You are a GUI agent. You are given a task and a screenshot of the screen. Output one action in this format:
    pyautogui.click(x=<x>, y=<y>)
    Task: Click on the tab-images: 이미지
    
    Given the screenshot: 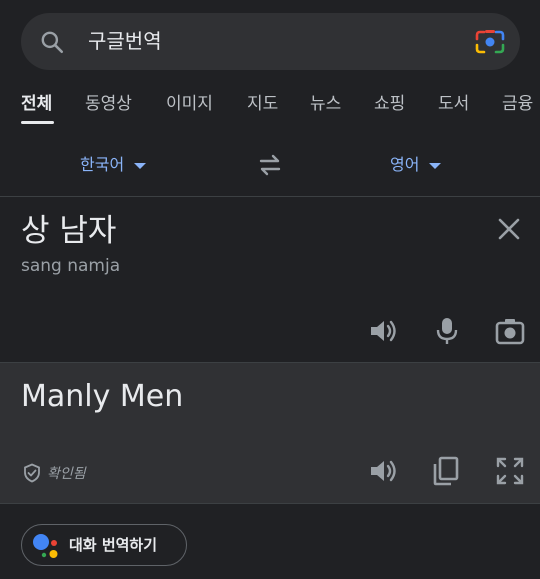 What is the action you would take?
    pyautogui.click(x=189, y=104)
    